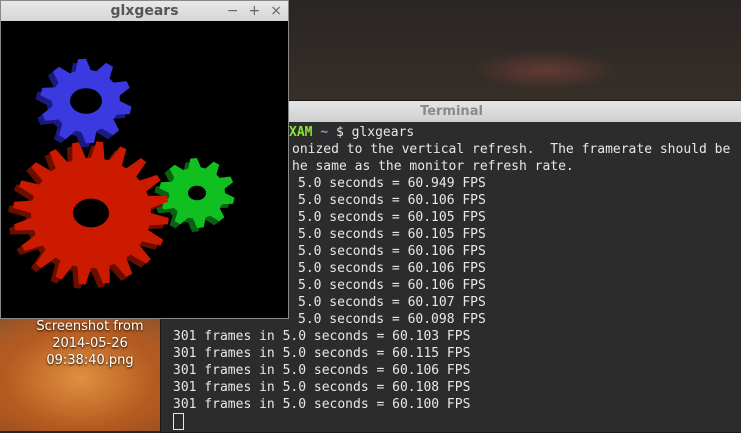 This screenshot has width=741, height=433. I want to click on desktop-file-icon-label: Screenshot from 2014-05-26 09:38:40.png, so click(90, 343).